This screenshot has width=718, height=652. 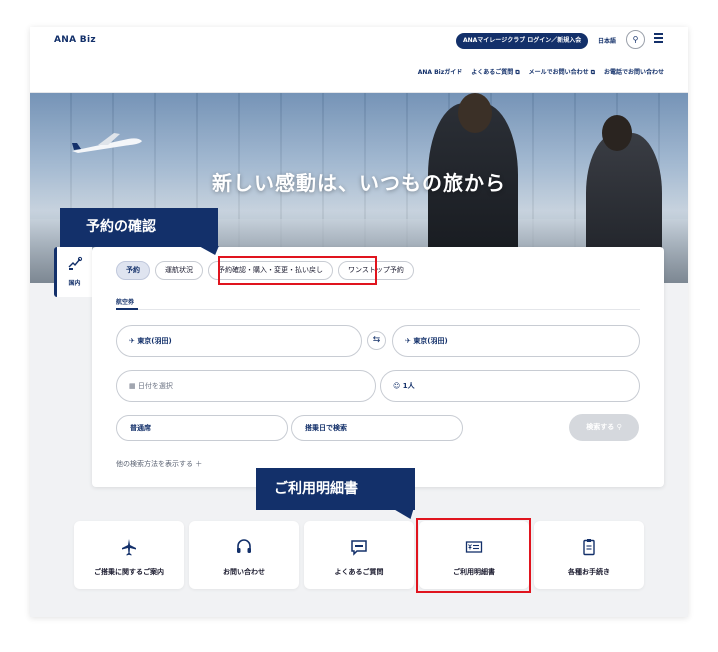 What do you see at coordinates (516, 341) in the screenshot?
I see `arrival-field: ✈ 東京(羽田)` at bounding box center [516, 341].